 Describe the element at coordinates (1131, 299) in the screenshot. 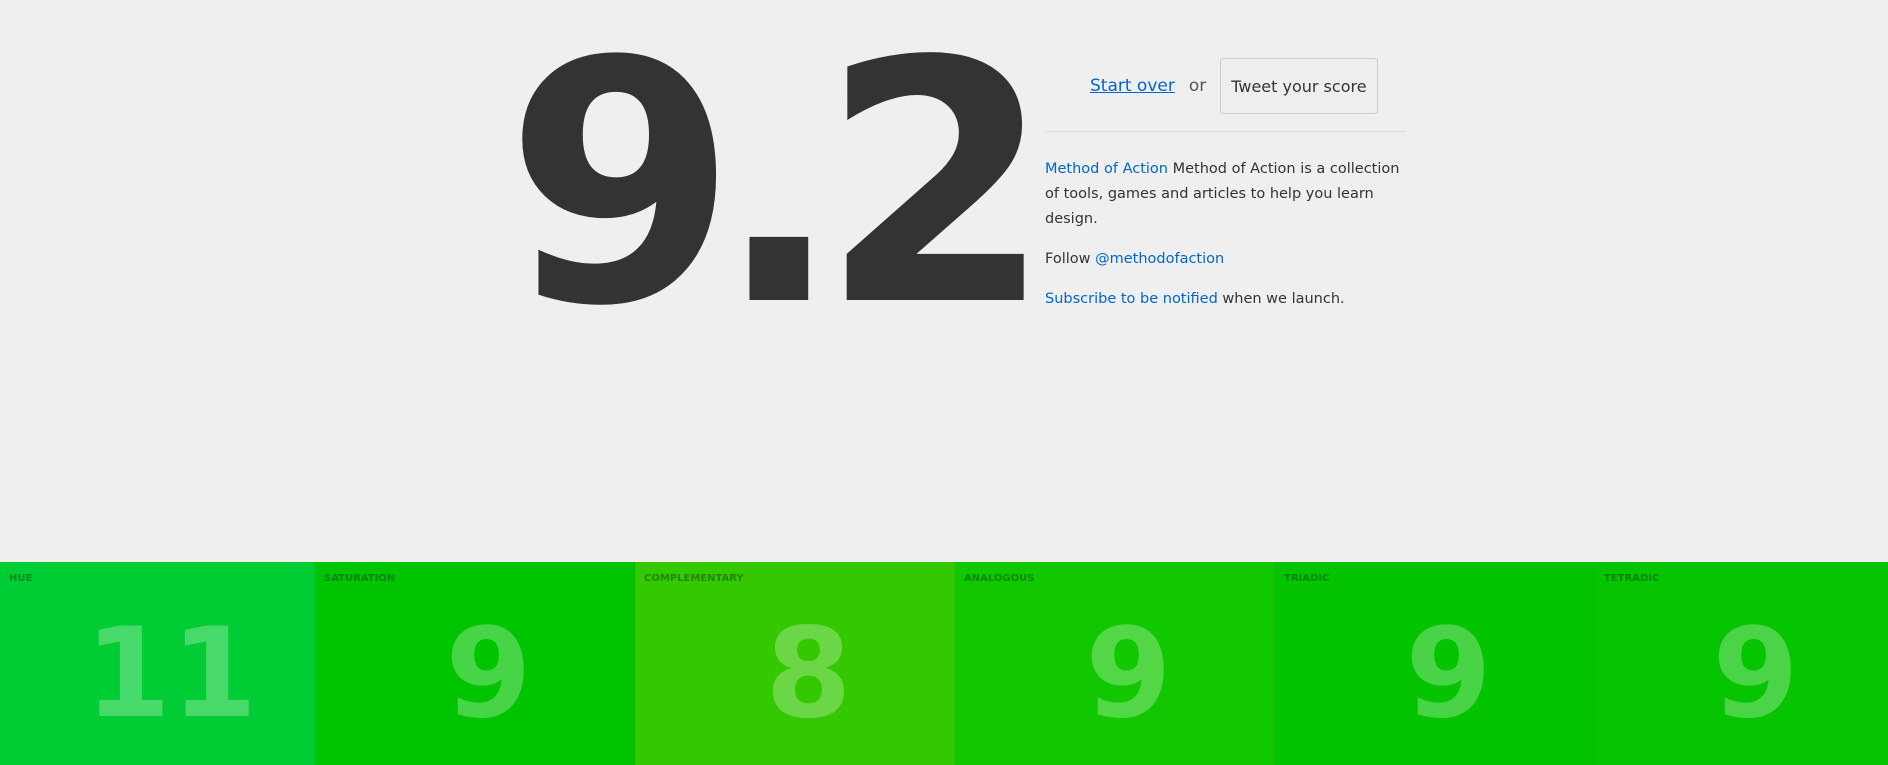

I see `subscribe-link: Subscribe to be notified` at that location.